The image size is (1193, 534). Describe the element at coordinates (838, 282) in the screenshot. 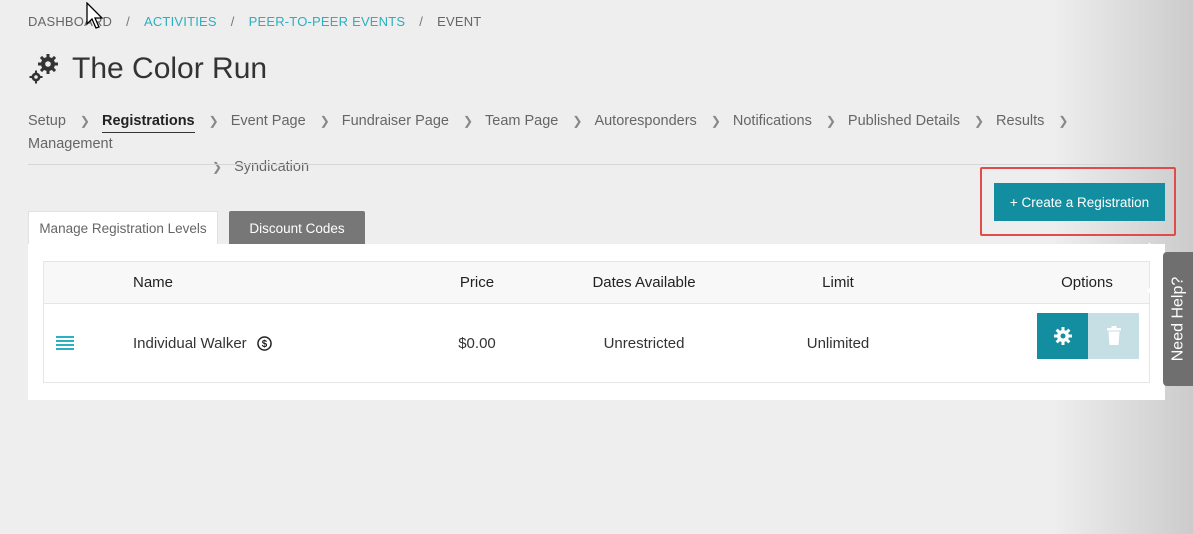

I see `header-limit: Limit` at that location.